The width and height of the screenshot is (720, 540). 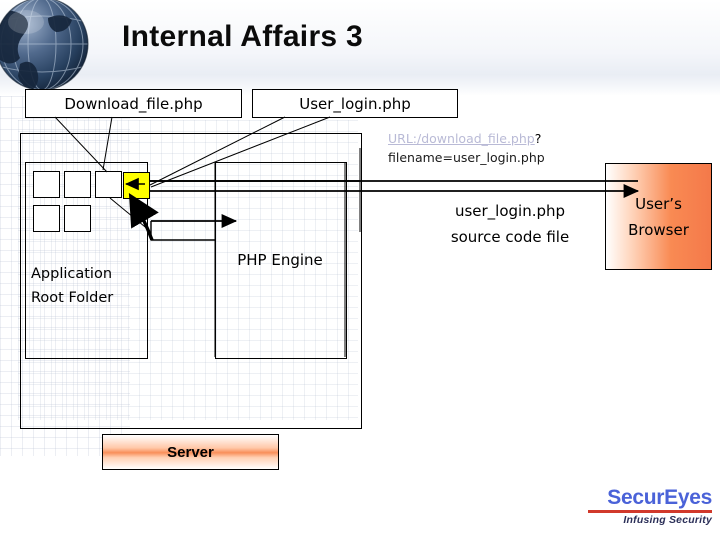 What do you see at coordinates (658, 203) in the screenshot?
I see `browser-label-line-1: User’s` at bounding box center [658, 203].